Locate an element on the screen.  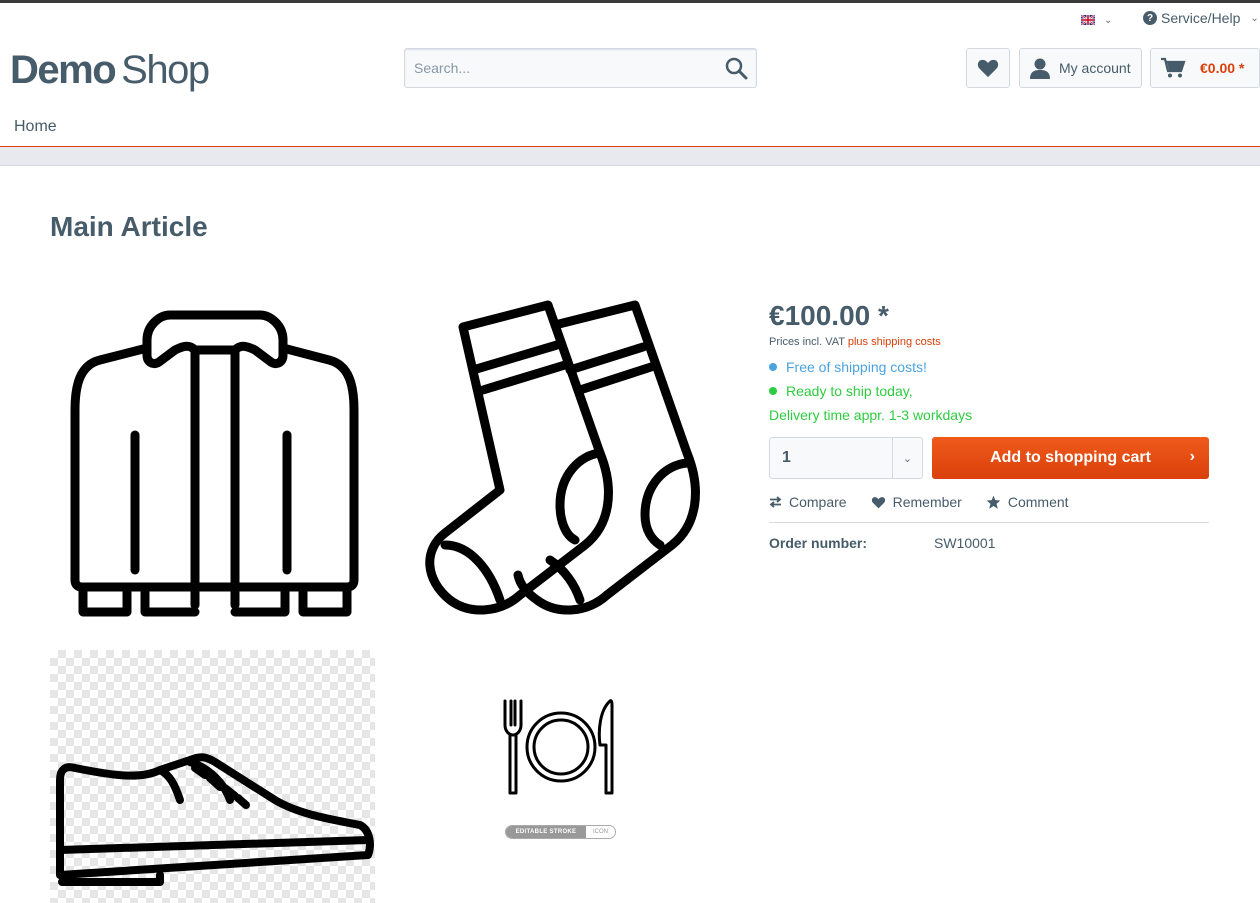
comment-action: Comment is located at coordinates (1027, 502).